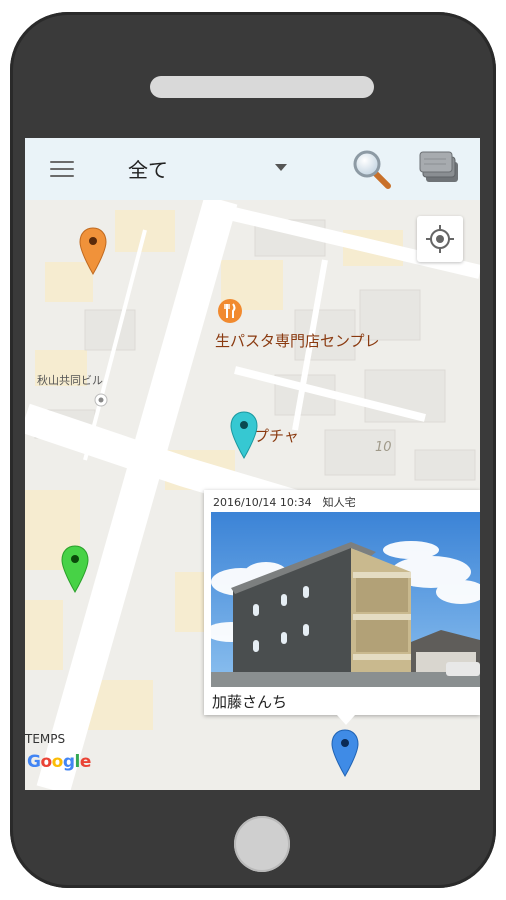  I want to click on my-location-button, so click(440, 239).